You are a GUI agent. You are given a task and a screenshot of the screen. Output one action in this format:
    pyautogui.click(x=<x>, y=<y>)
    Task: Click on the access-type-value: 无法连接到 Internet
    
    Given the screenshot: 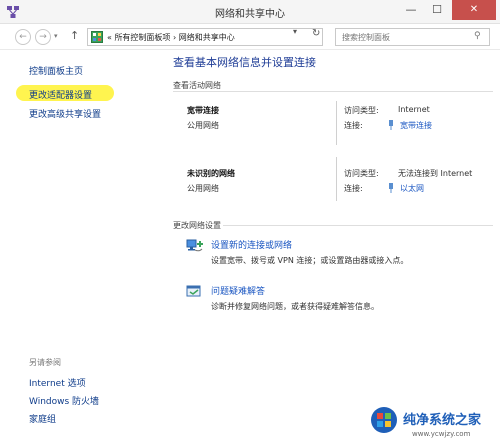 What is the action you would take?
    pyautogui.click(x=435, y=173)
    